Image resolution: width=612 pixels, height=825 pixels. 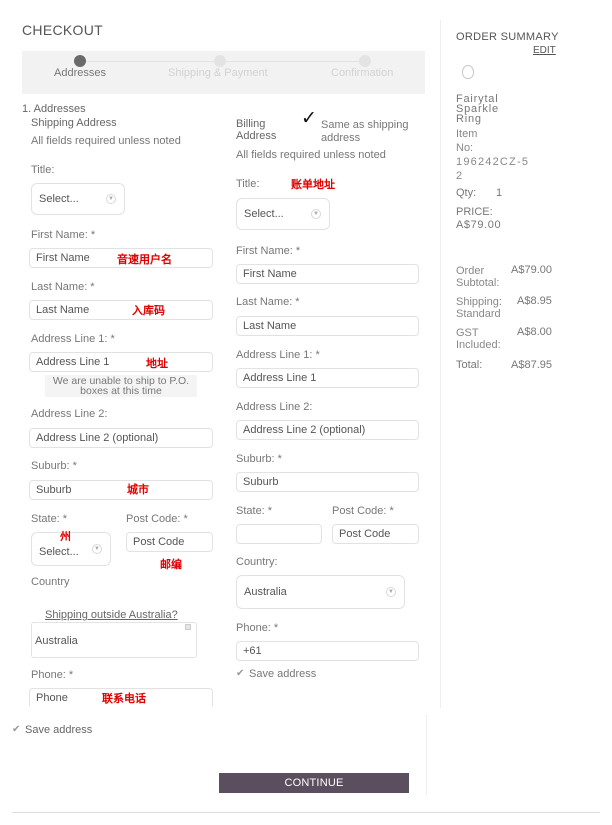 I want to click on shipping-phone-label: Phone: *, so click(x=52, y=675).